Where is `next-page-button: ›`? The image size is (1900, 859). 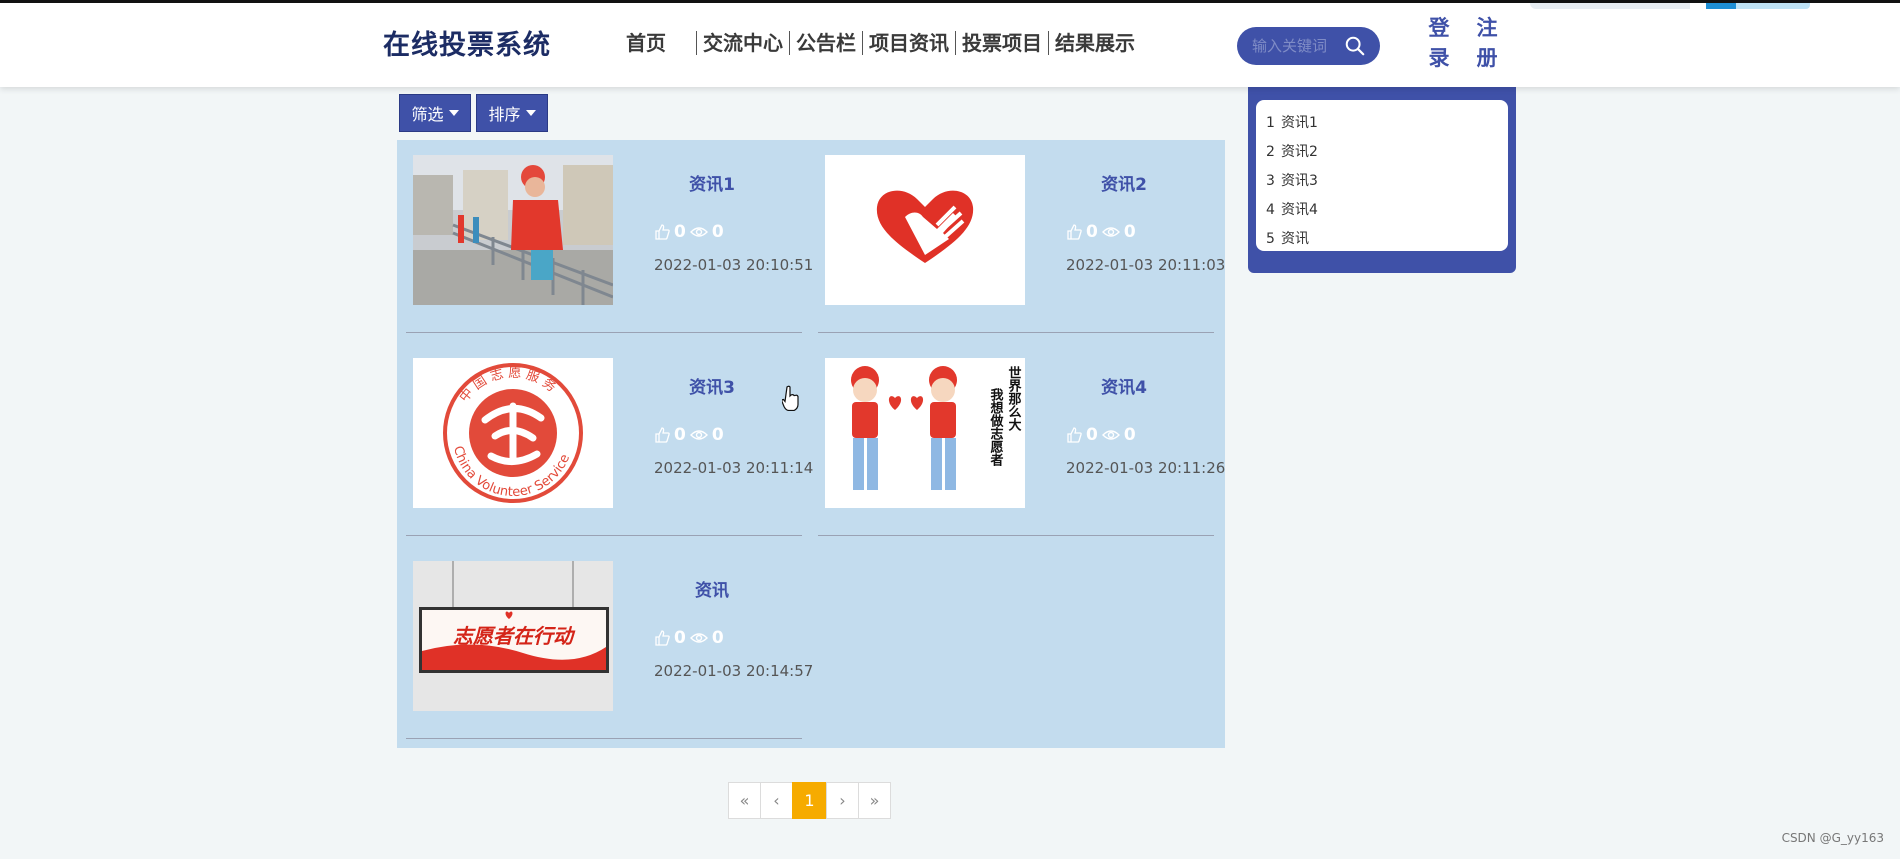 next-page-button: › is located at coordinates (842, 800).